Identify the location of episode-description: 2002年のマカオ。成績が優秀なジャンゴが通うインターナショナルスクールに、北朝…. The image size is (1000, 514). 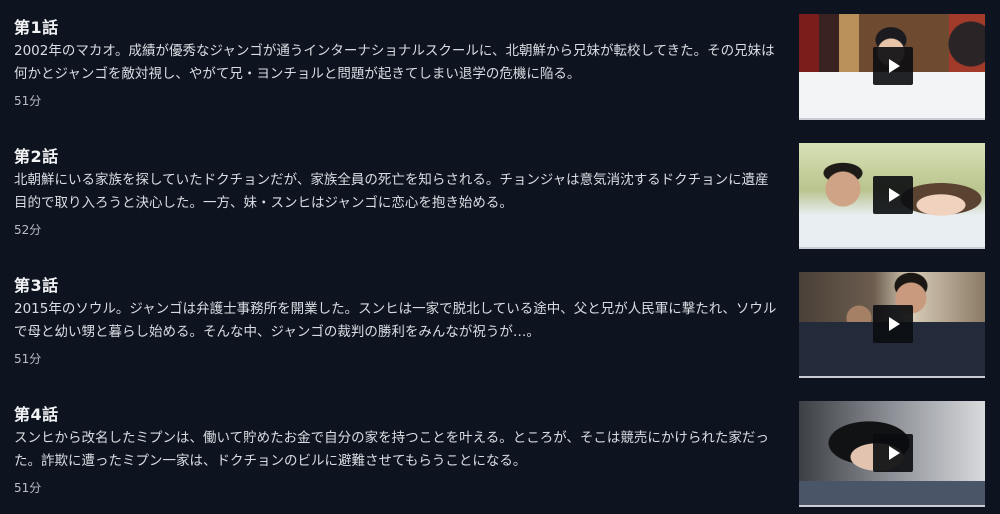
(394, 62).